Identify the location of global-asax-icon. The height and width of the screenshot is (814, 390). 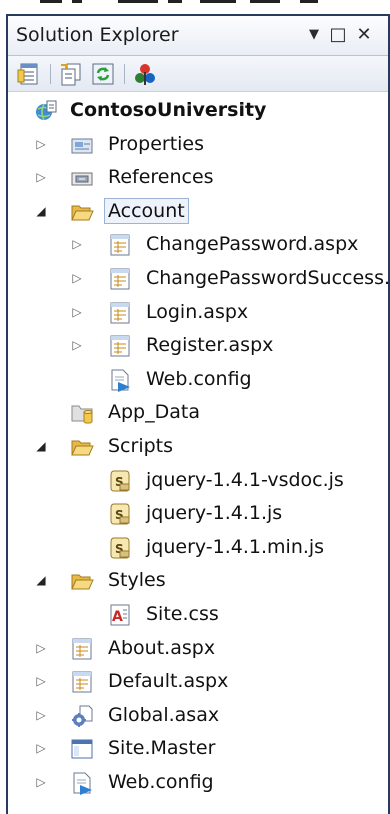
(82, 716).